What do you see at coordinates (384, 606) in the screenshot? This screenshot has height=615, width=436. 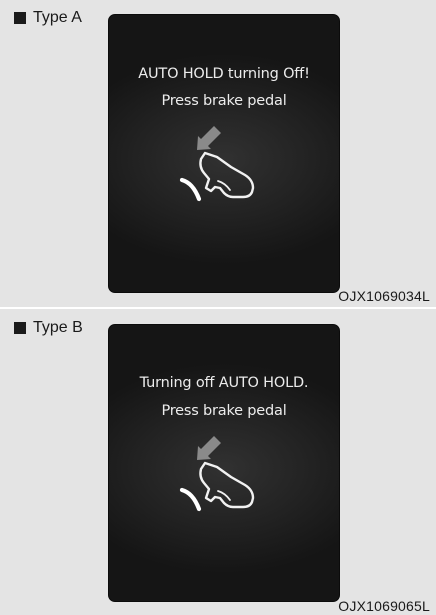 I see `figure-code: OJX1069065L` at bounding box center [384, 606].